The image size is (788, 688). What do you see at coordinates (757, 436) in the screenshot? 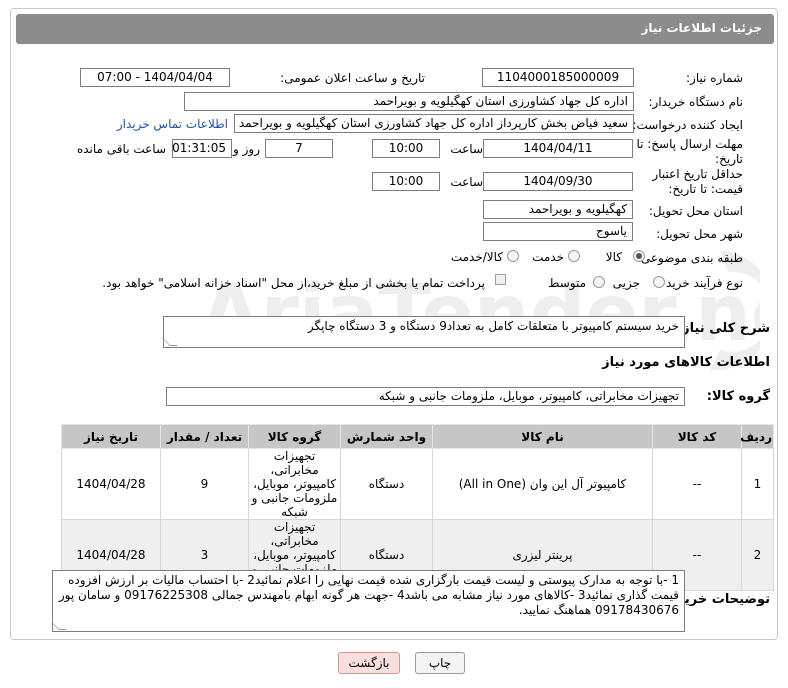
I see `col-row: ردیف` at bounding box center [757, 436].